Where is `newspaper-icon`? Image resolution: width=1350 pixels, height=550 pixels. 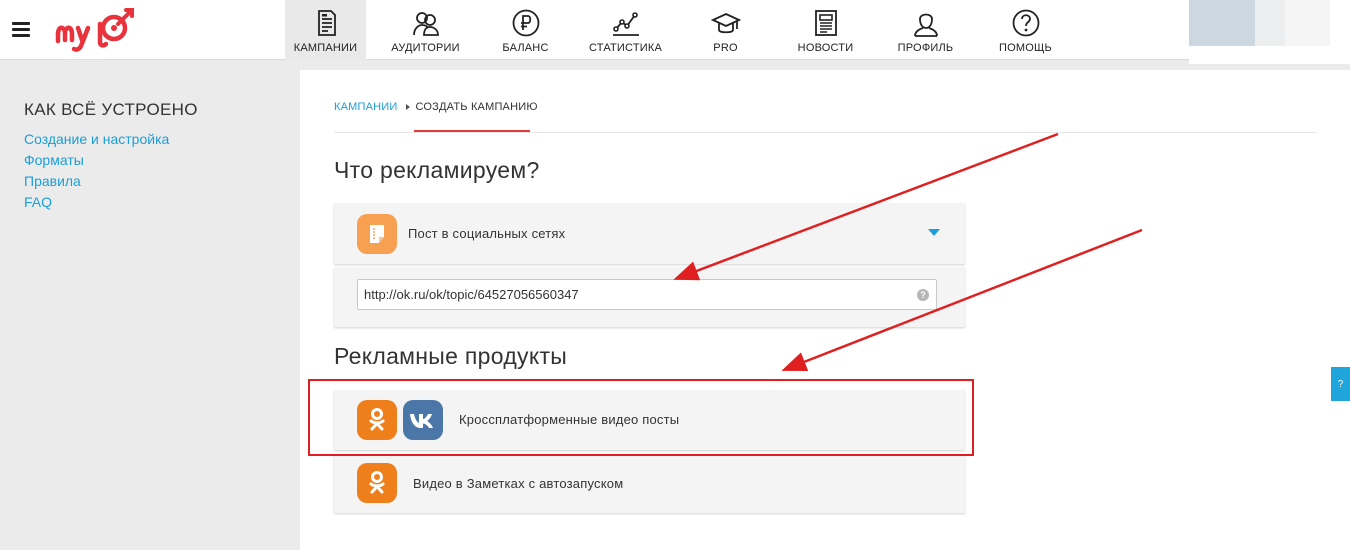 newspaper-icon is located at coordinates (825, 23).